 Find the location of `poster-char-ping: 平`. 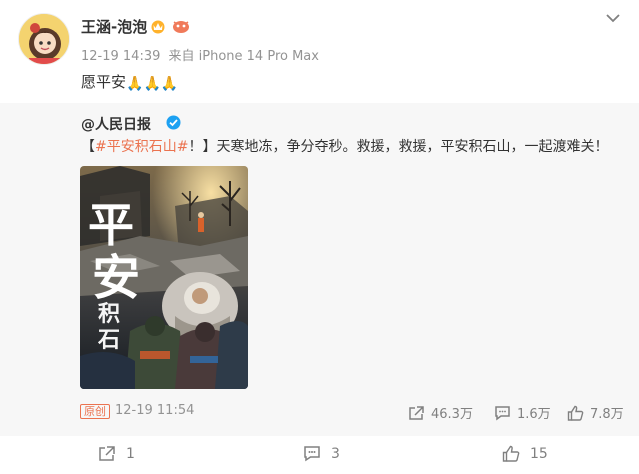

poster-char-ping: 平 is located at coordinates (111, 225).